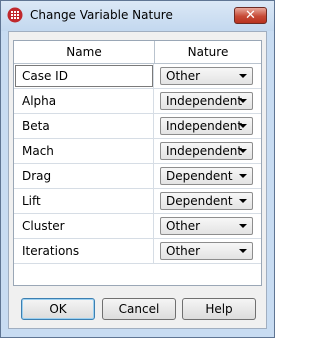 This screenshot has width=320, height=338. Describe the element at coordinates (139, 309) in the screenshot. I see `cancel-button: Cancel` at that location.